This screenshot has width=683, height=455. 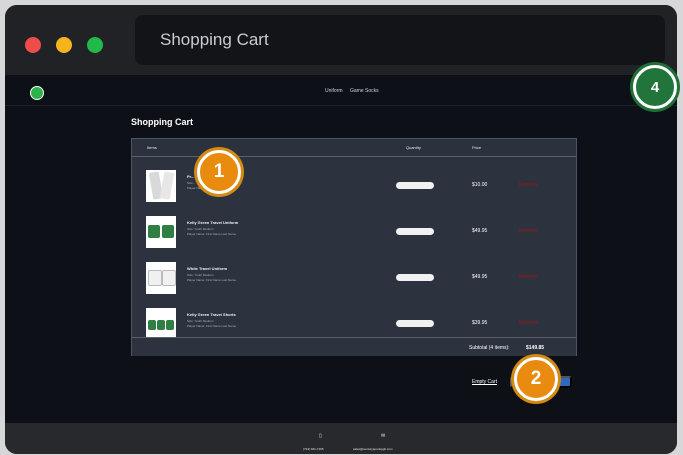 What do you see at coordinates (162, 122) in the screenshot?
I see `page-title: Shopping Cart` at bounding box center [162, 122].